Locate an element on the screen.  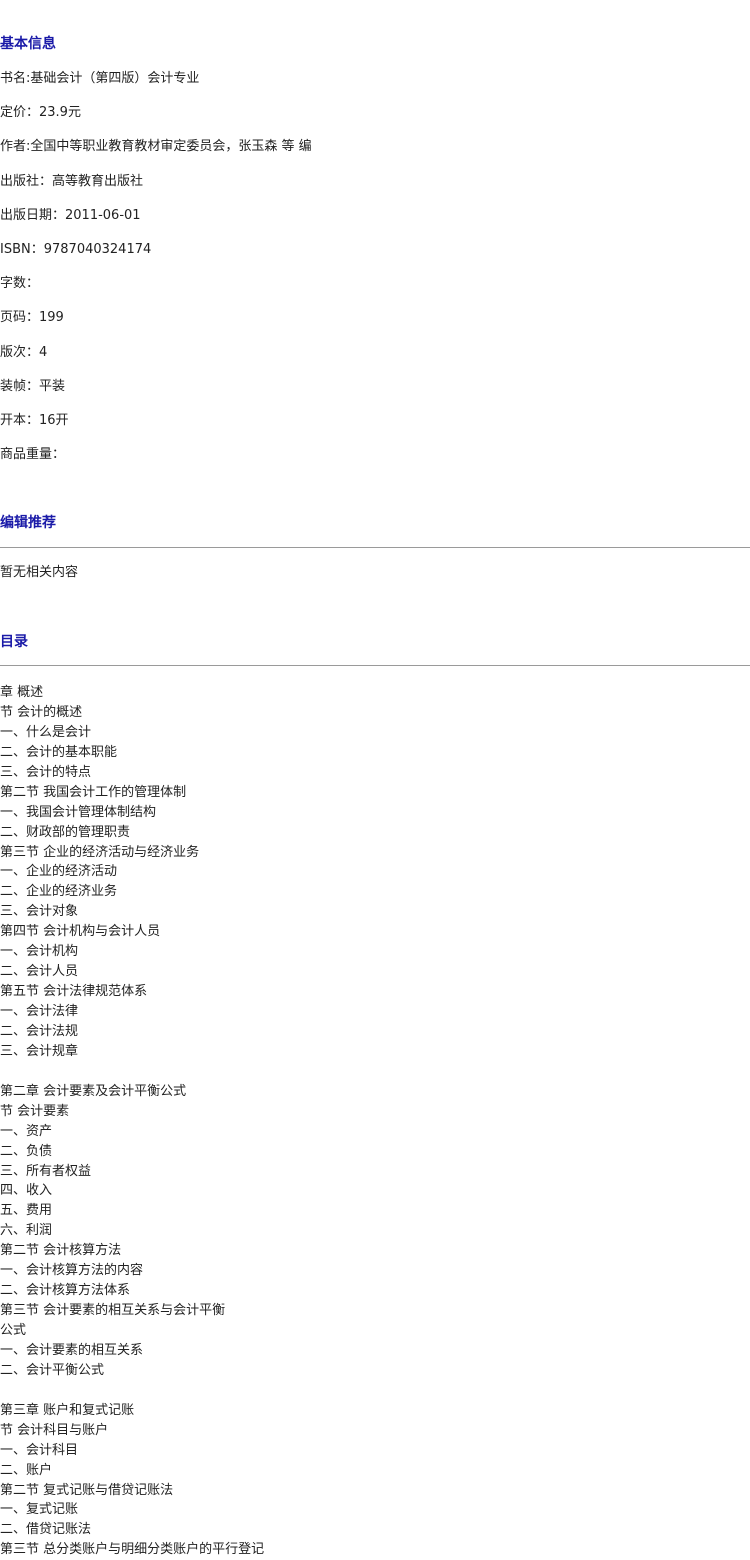
toc-item: 一、会计要素的相互关系 is located at coordinates (72, 1350).